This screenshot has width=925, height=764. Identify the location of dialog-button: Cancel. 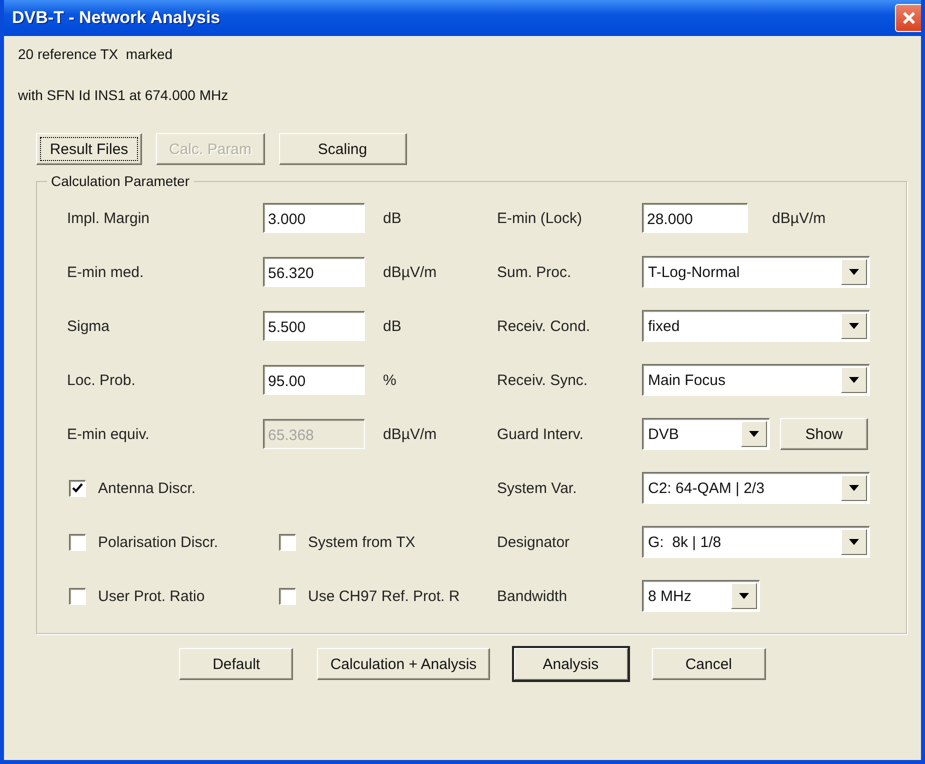
(709, 664).